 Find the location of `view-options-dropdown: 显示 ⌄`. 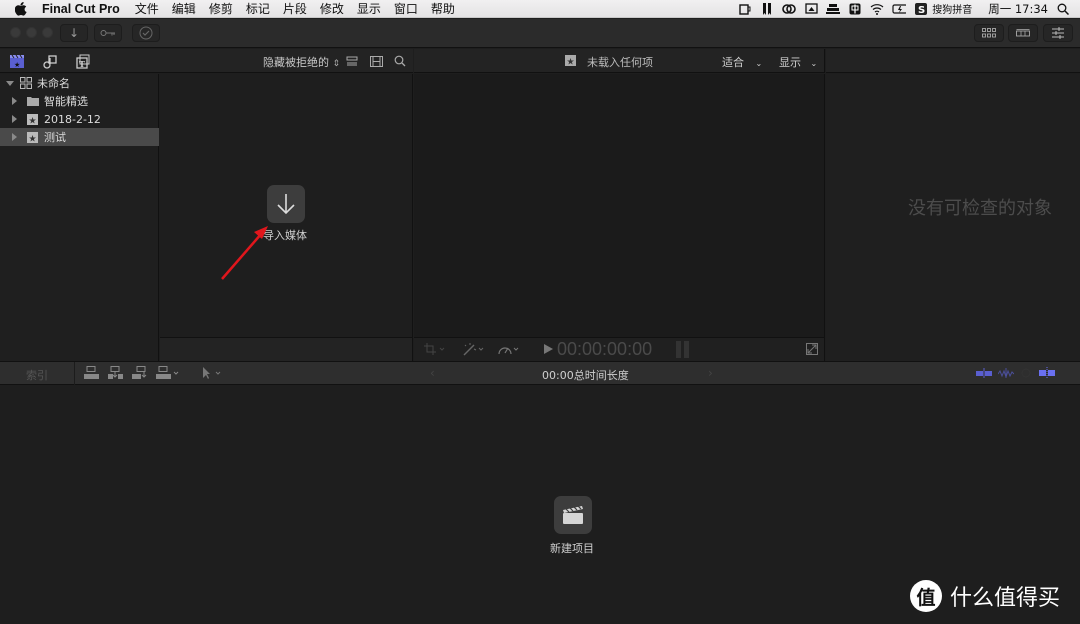

view-options-dropdown: 显示 ⌄ is located at coordinates (798, 62).